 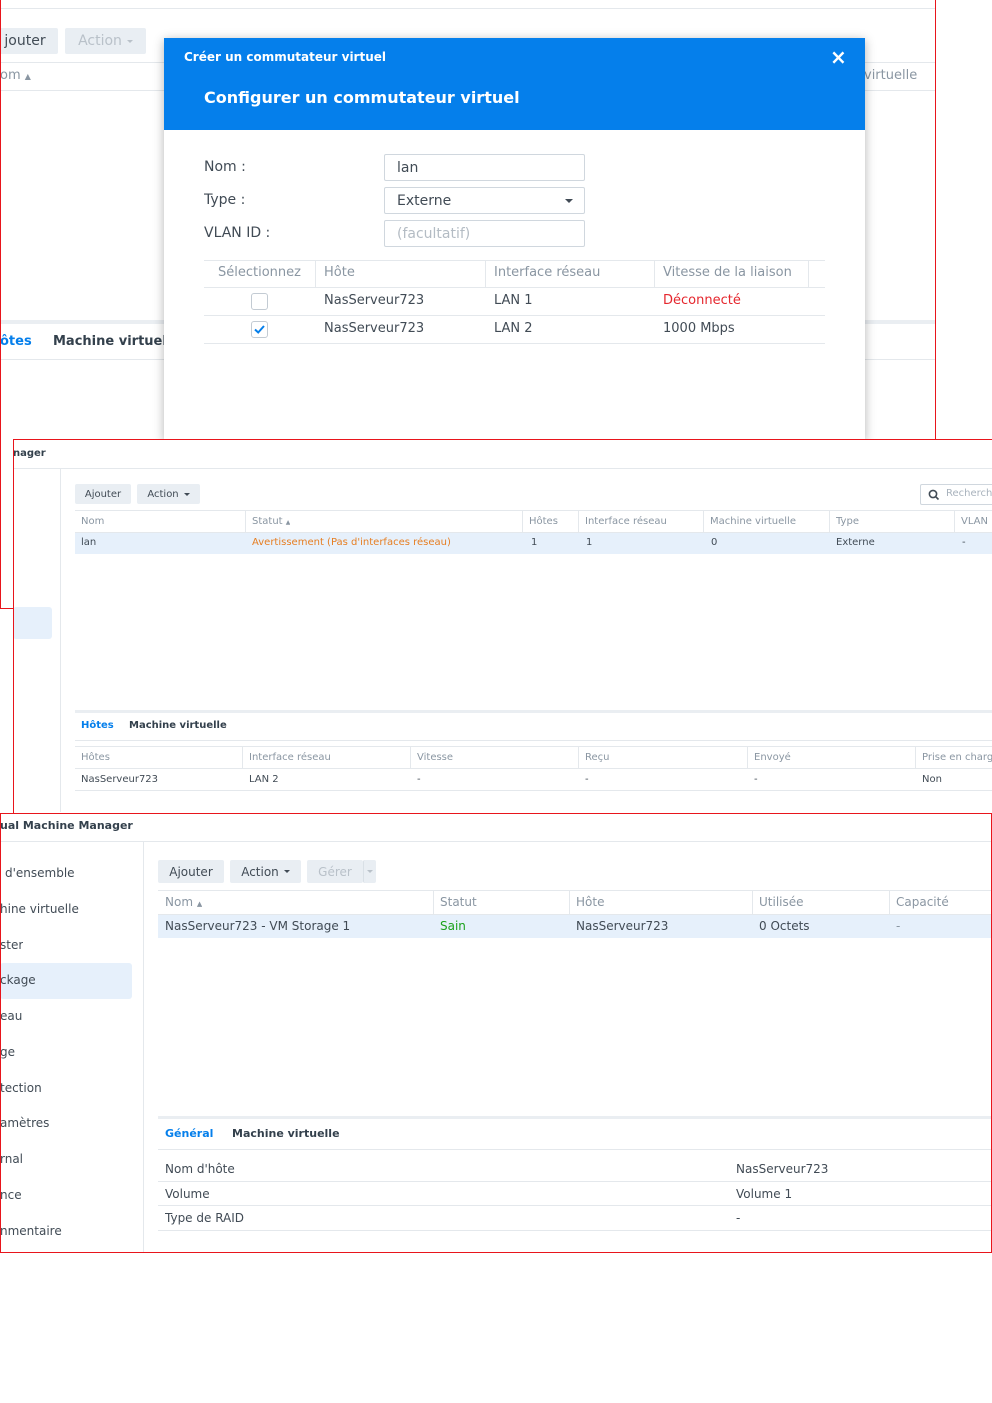 I want to click on dialog-title: Créer un commutateur virtuel, so click(x=285, y=57).